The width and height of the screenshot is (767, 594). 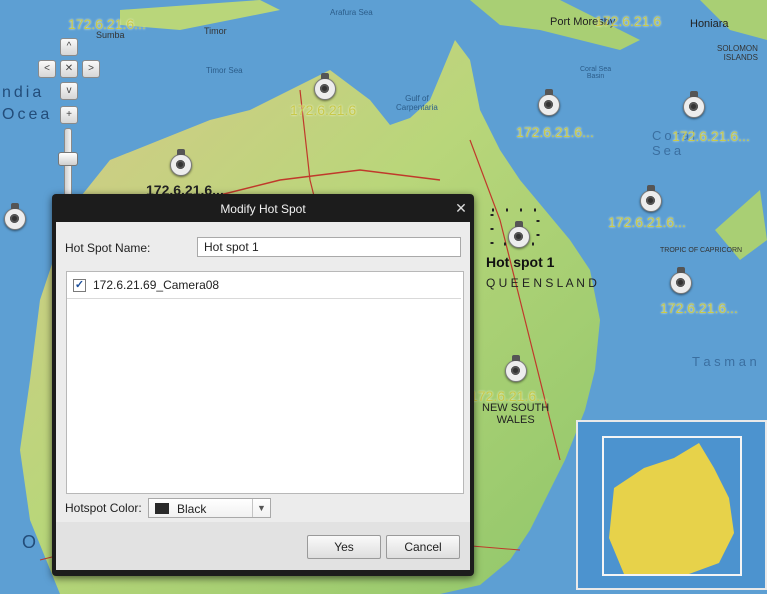 I want to click on dialog-title: Modify Hot Spot, so click(x=263, y=209).